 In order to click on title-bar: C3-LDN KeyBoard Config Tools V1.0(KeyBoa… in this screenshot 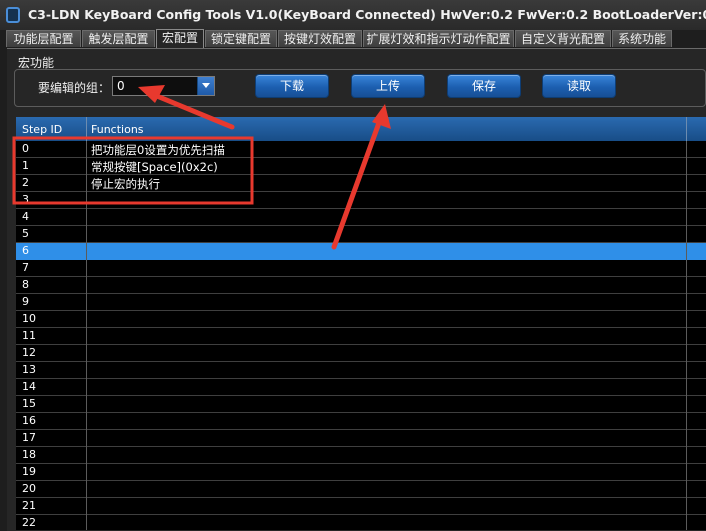, I will do `click(353, 15)`.